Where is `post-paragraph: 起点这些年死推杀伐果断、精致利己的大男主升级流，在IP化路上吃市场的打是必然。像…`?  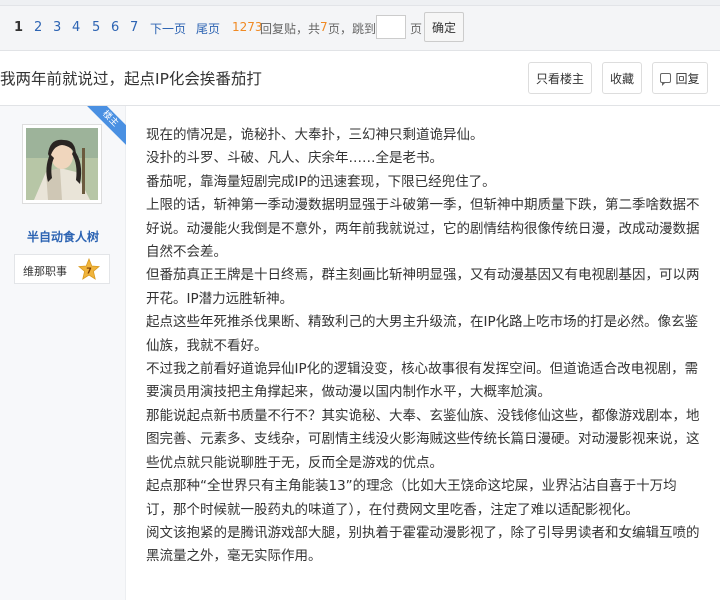
post-paragraph: 起点这些年死推杀伐果断、精致利己的大男主升级流，在IP化路上吃市场的打是必然。像… is located at coordinates (422, 334).